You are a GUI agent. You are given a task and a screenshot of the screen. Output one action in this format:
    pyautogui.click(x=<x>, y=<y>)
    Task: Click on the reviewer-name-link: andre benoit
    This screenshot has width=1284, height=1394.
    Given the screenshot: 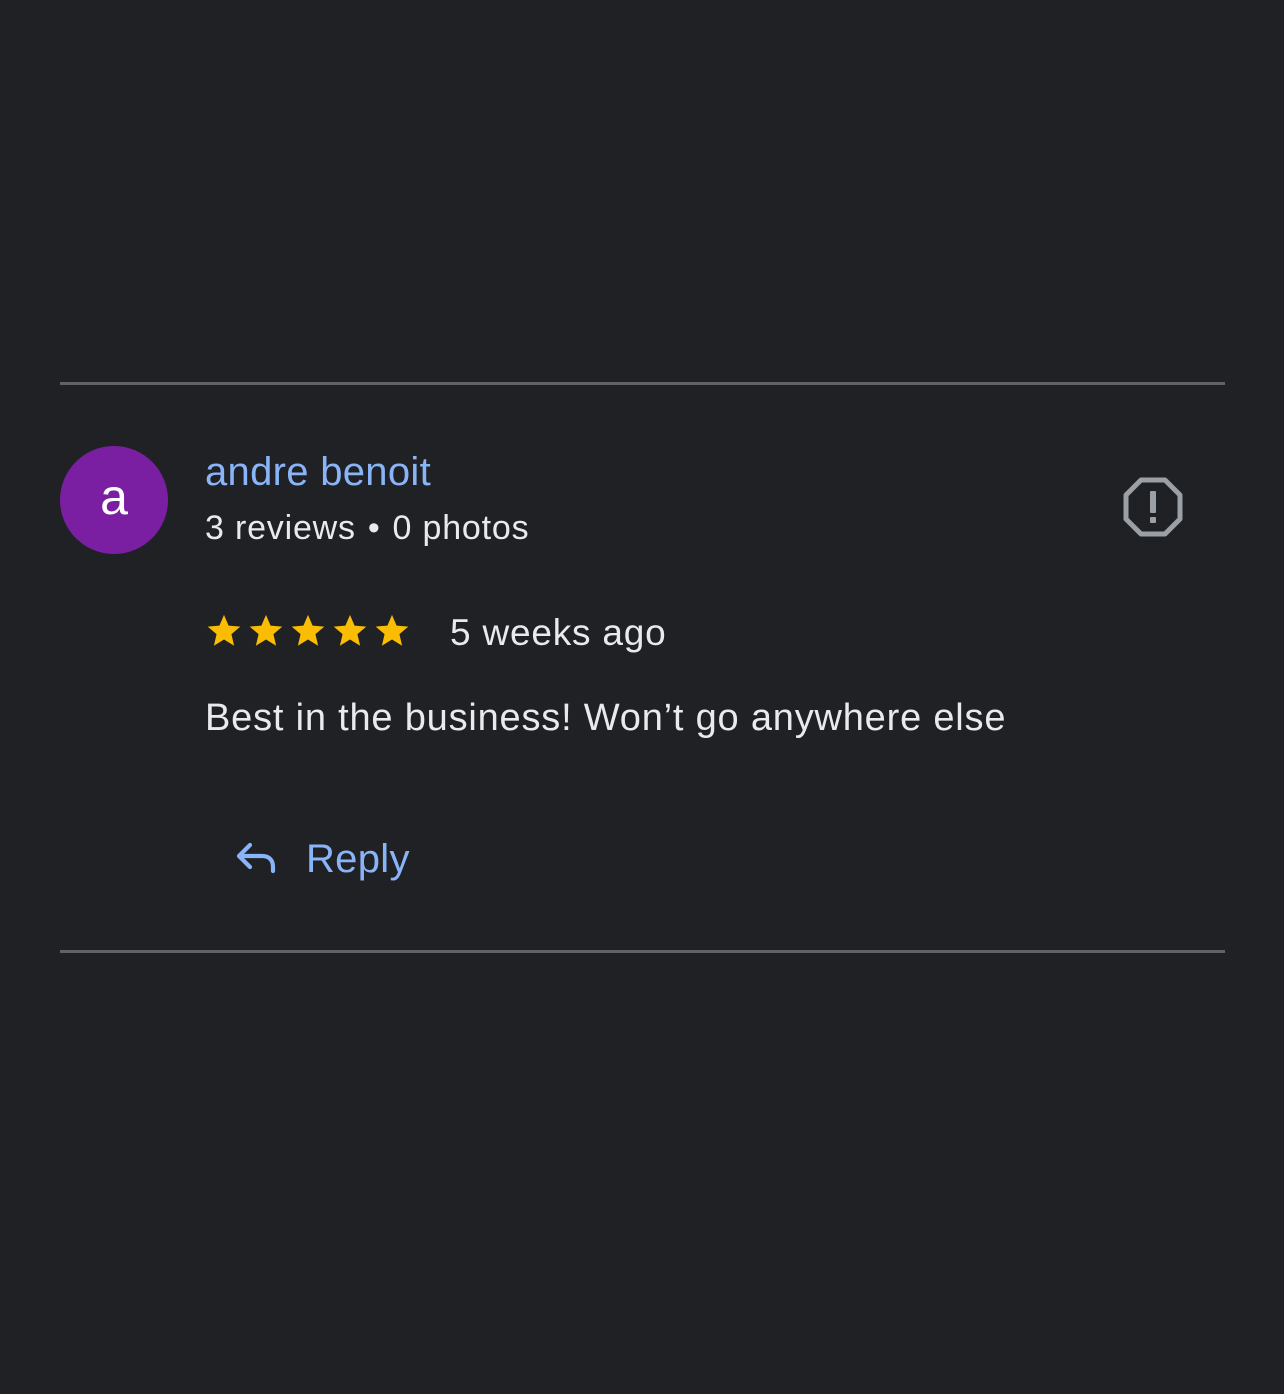 What is the action you would take?
    pyautogui.click(x=318, y=472)
    